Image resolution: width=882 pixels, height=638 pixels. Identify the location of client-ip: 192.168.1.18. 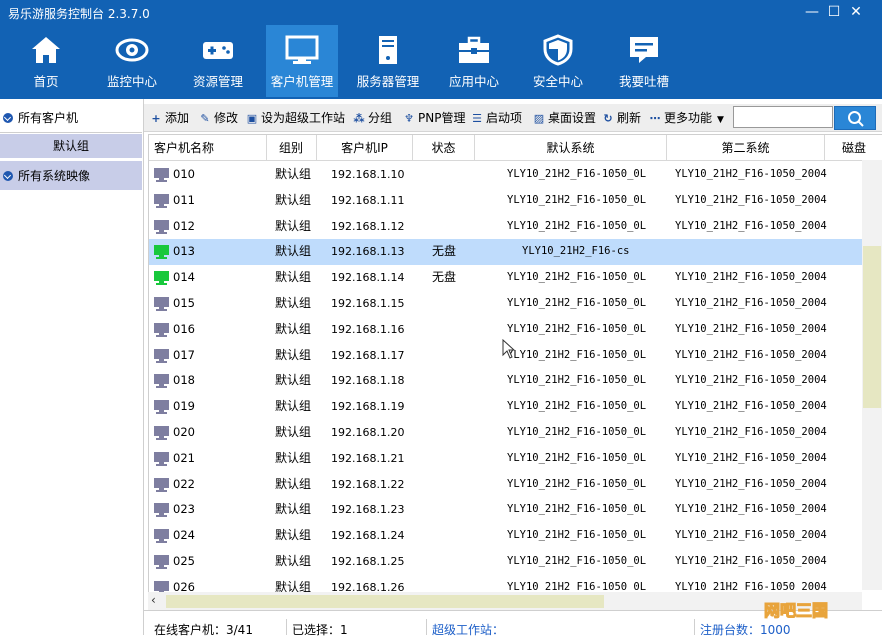
(368, 381).